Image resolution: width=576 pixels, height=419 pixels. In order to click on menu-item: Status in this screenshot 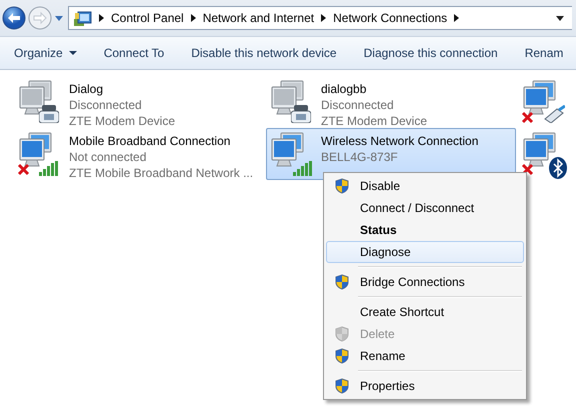, I will do `click(425, 230)`.